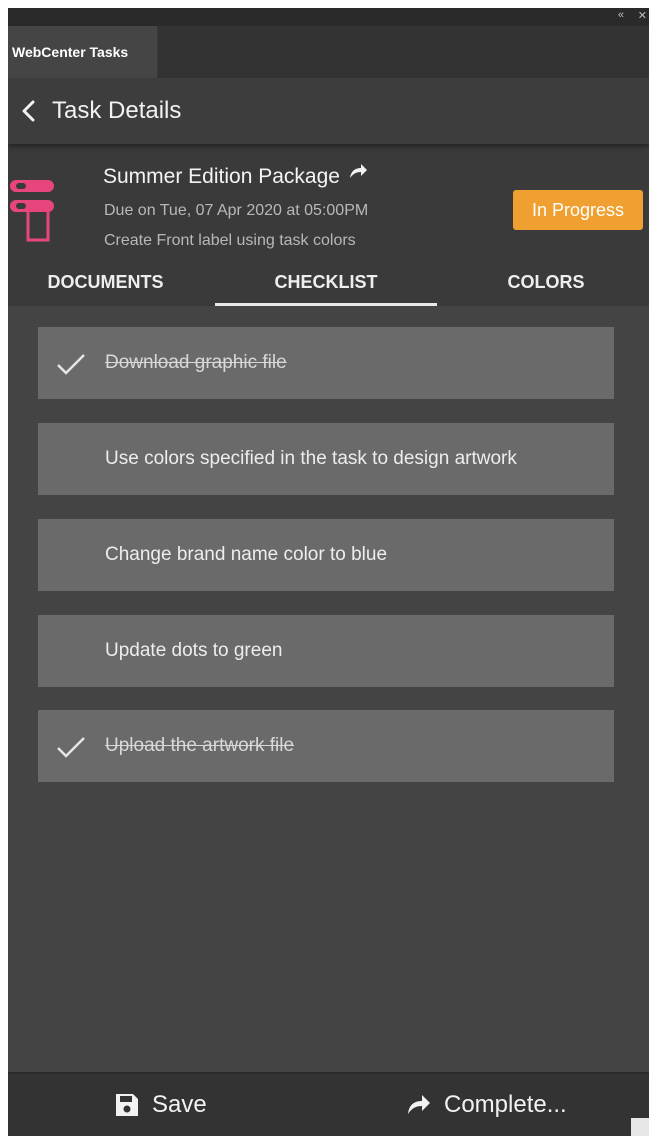 The height and width of the screenshot is (1136, 649). I want to click on checklist-item: Change brand name color to blue, so click(326, 555).